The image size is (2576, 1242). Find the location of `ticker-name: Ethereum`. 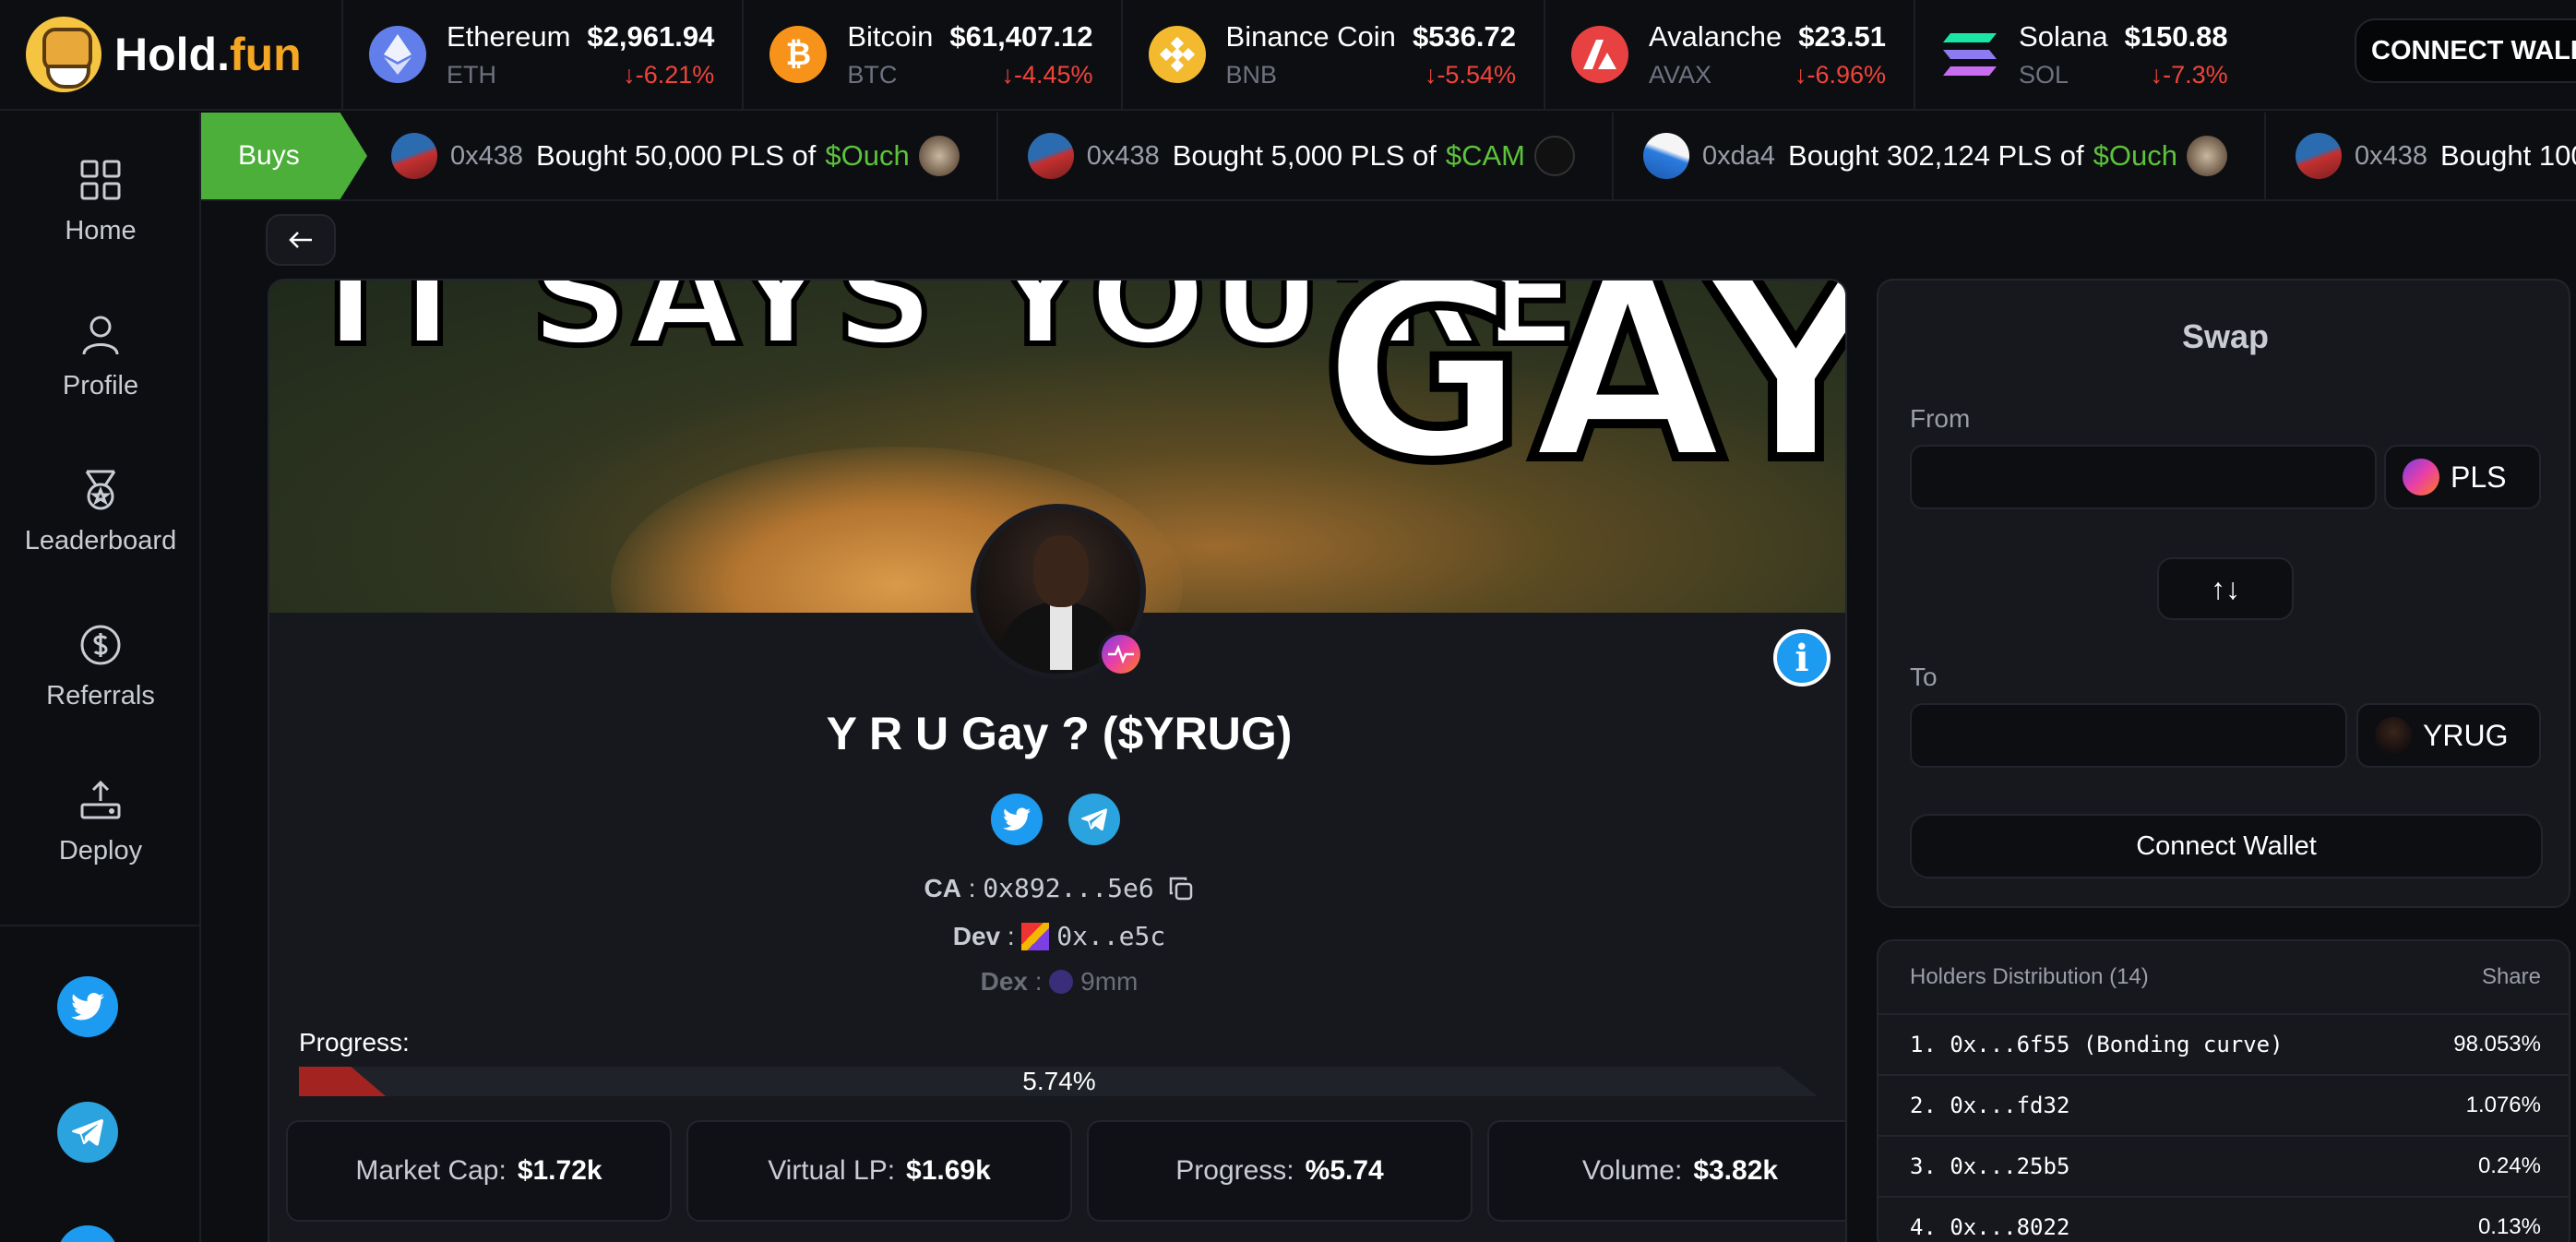

ticker-name: Ethereum is located at coordinates (509, 36).